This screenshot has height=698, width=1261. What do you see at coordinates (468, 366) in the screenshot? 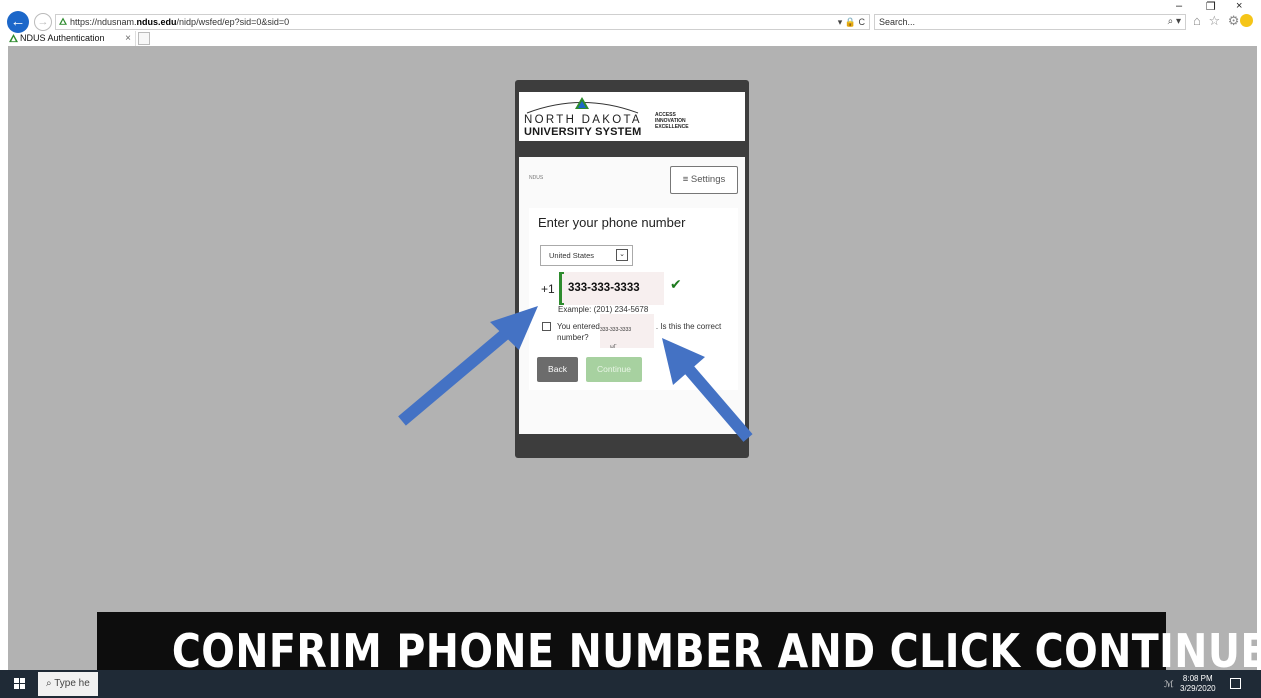
I see `arrow-to-phone-input` at bounding box center [468, 366].